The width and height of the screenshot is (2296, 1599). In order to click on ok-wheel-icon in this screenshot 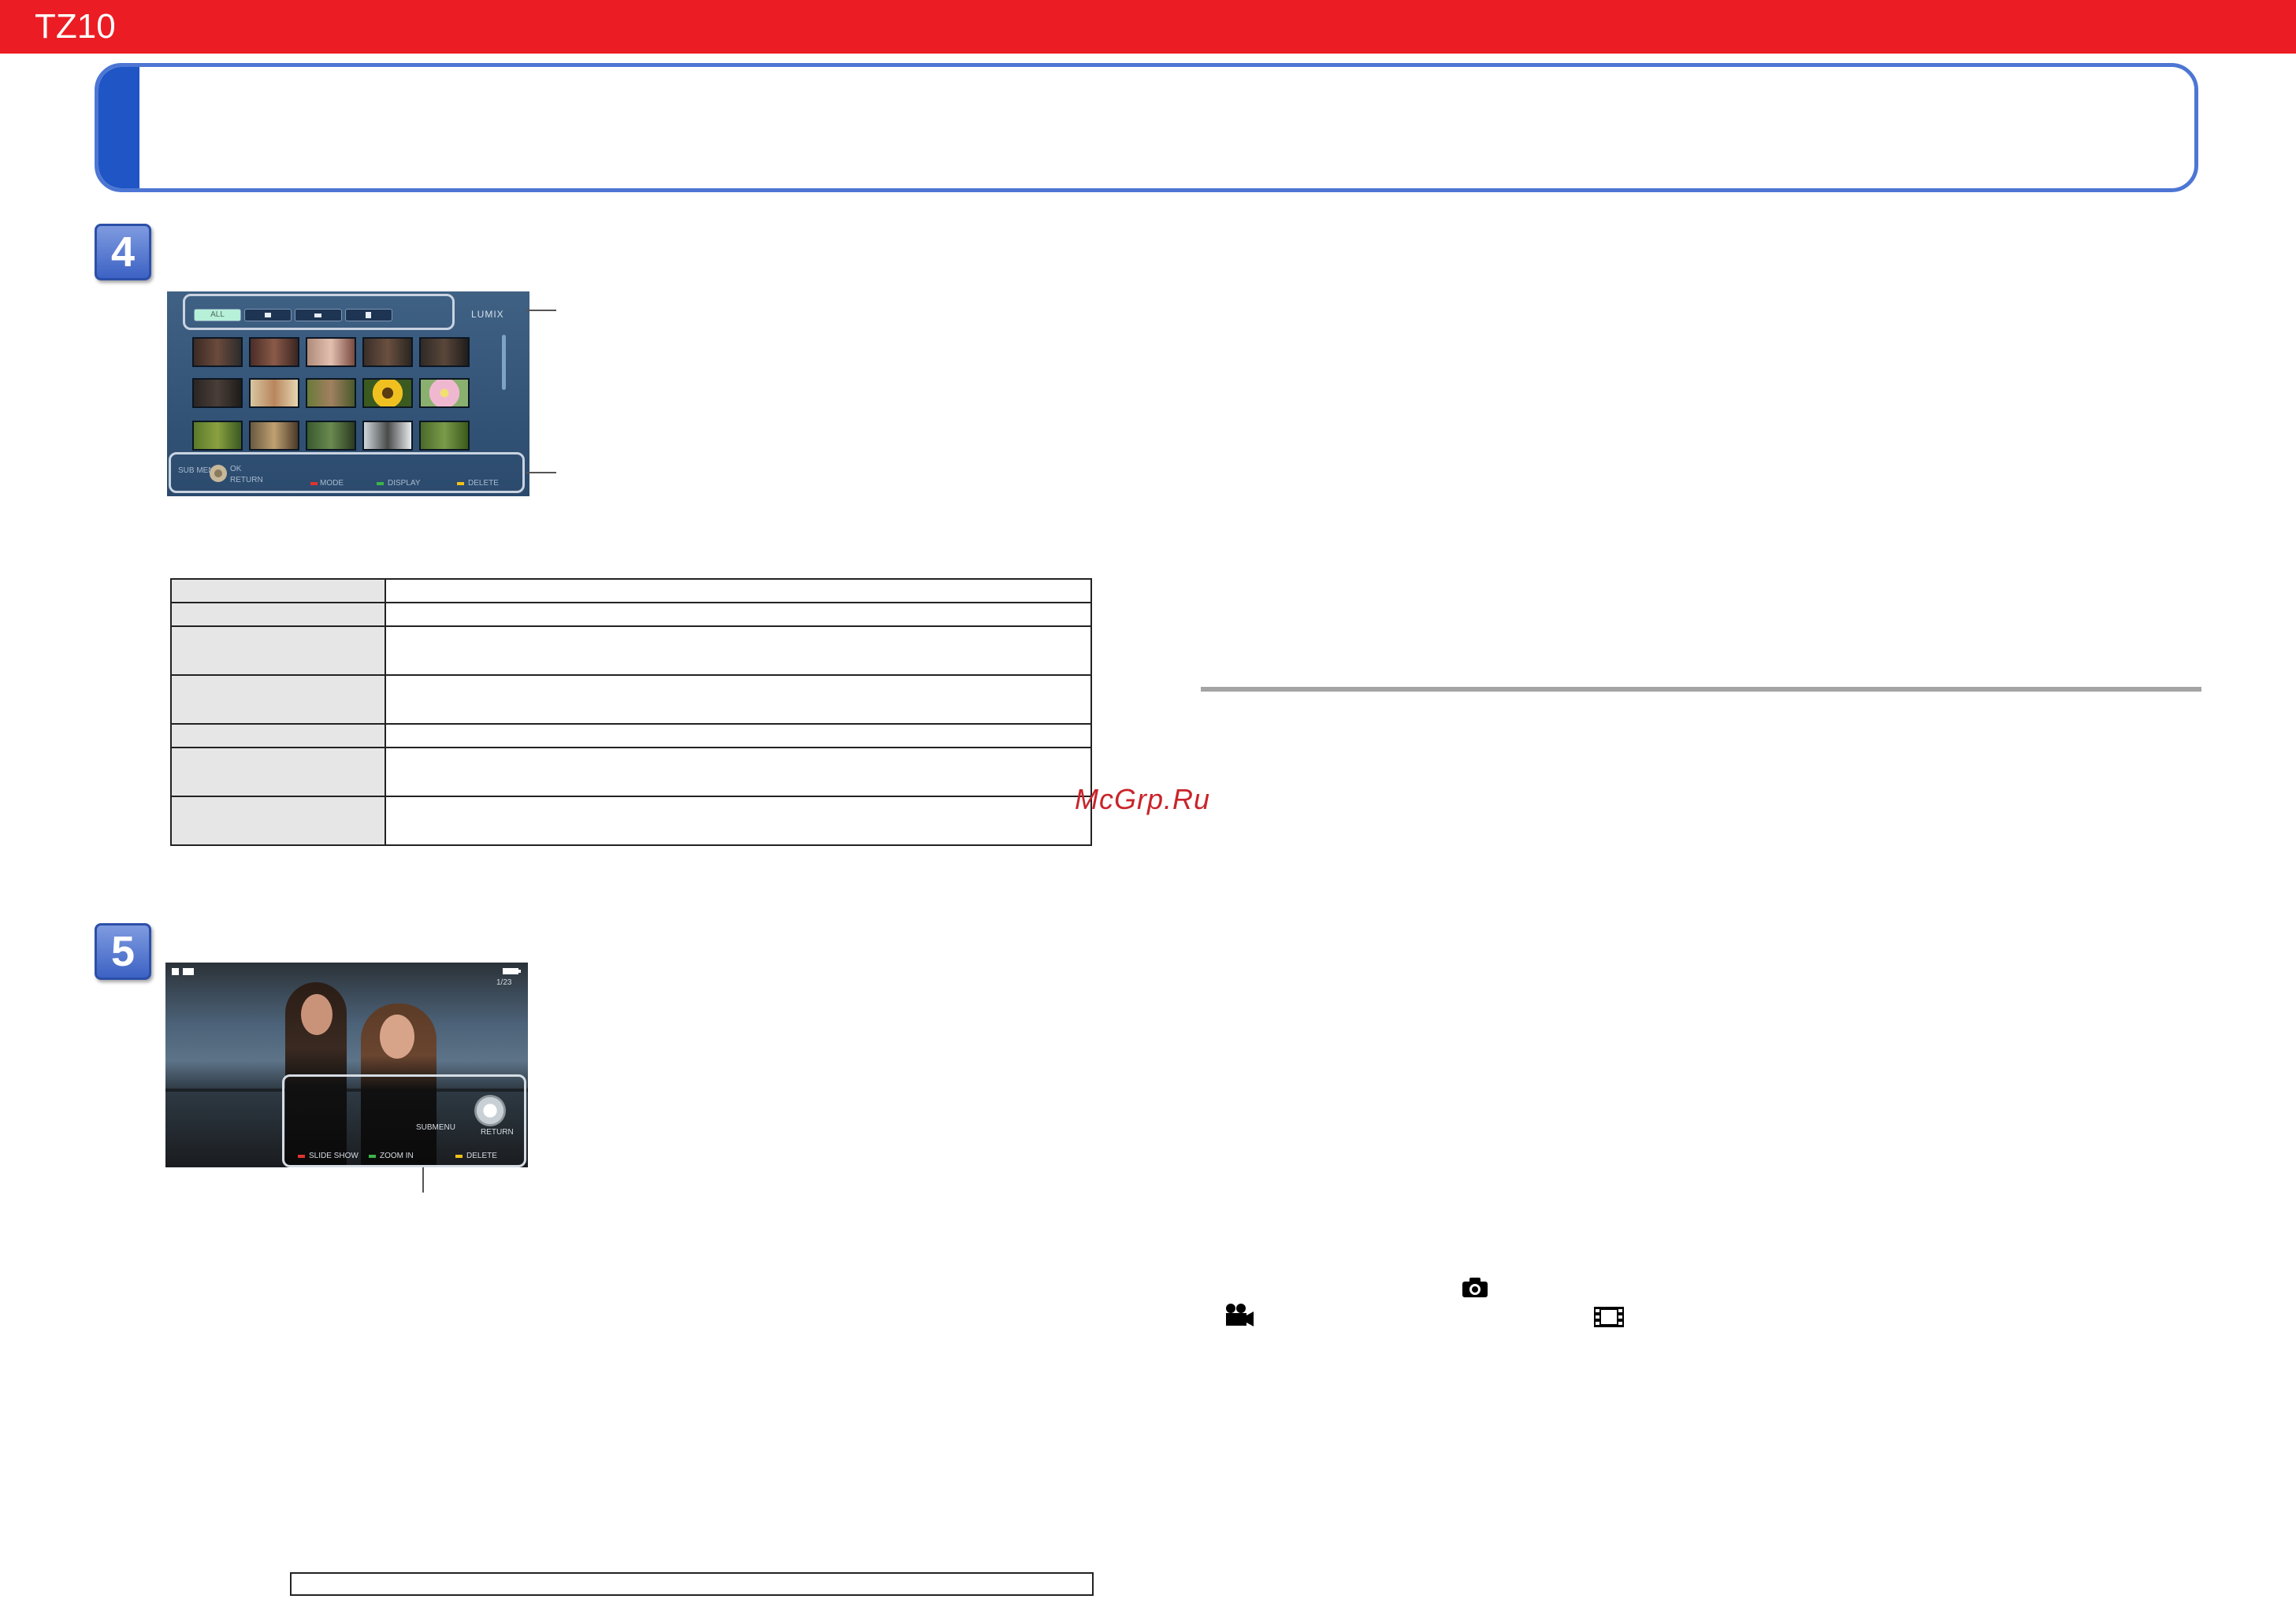, I will do `click(218, 473)`.